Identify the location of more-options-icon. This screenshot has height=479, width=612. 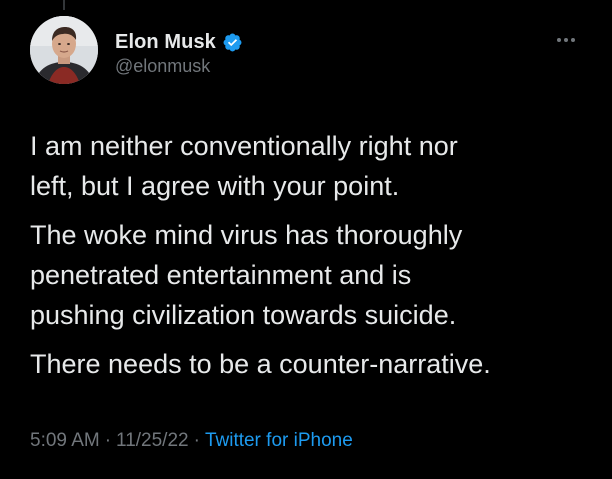
(568, 40).